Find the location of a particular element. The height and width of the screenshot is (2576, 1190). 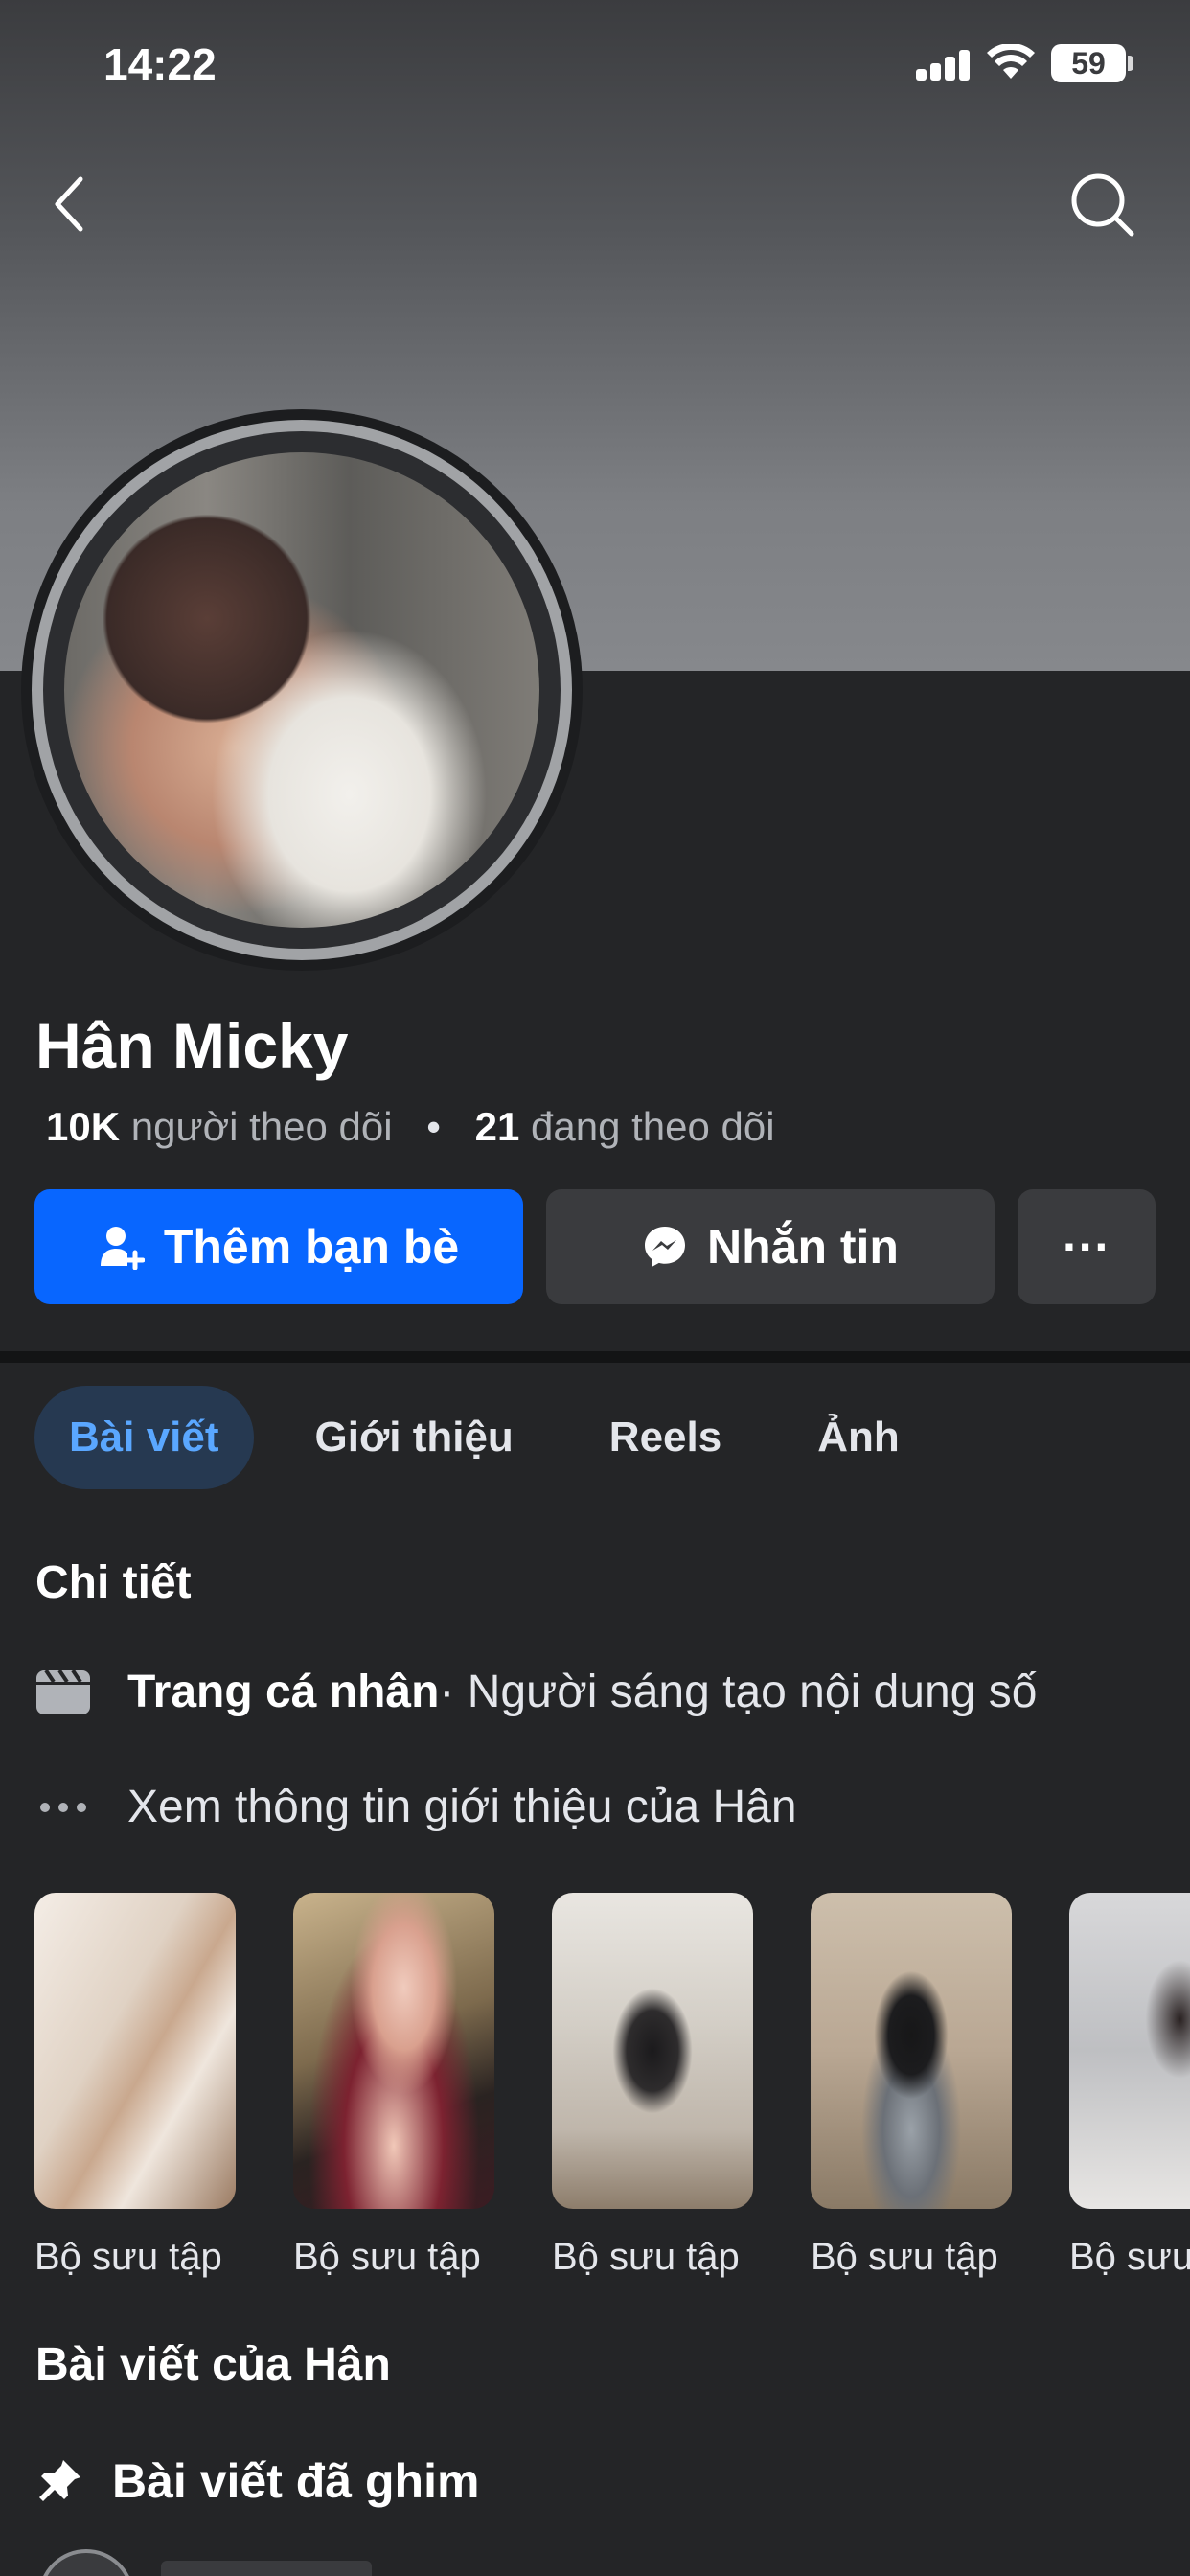

search-icon is located at coordinates (1102, 205).